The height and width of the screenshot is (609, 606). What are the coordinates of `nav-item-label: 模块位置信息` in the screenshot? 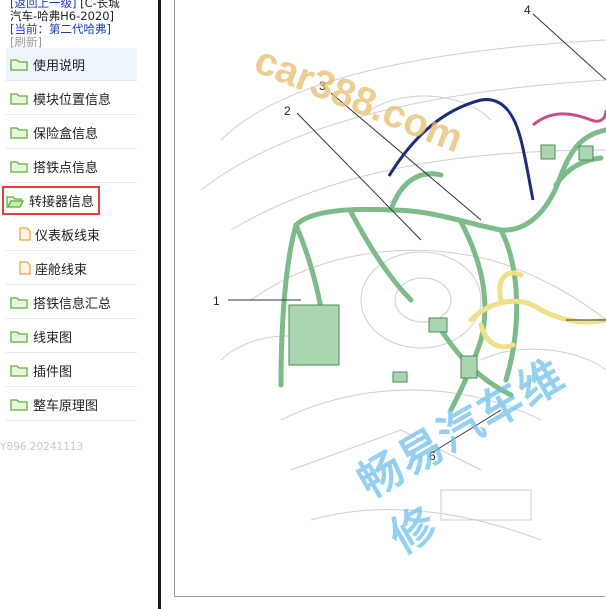 It's located at (72, 100).